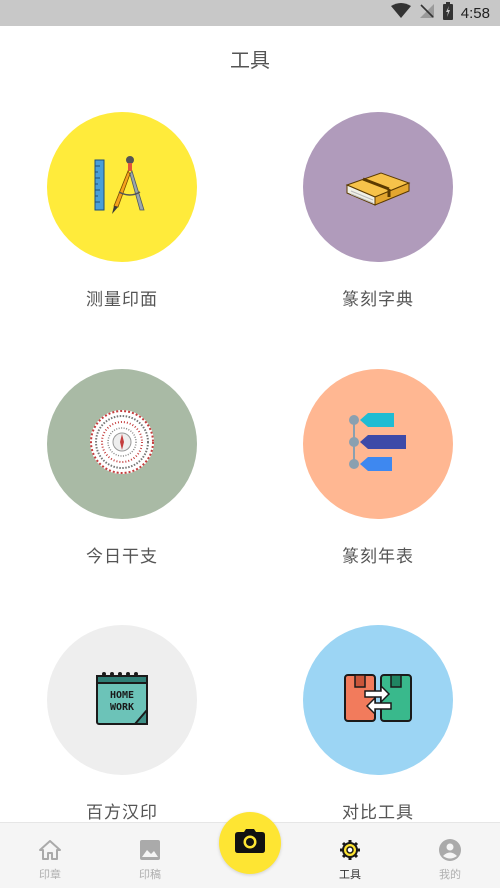  What do you see at coordinates (122, 695) in the screenshot?
I see `svg-text: HOME` at bounding box center [122, 695].